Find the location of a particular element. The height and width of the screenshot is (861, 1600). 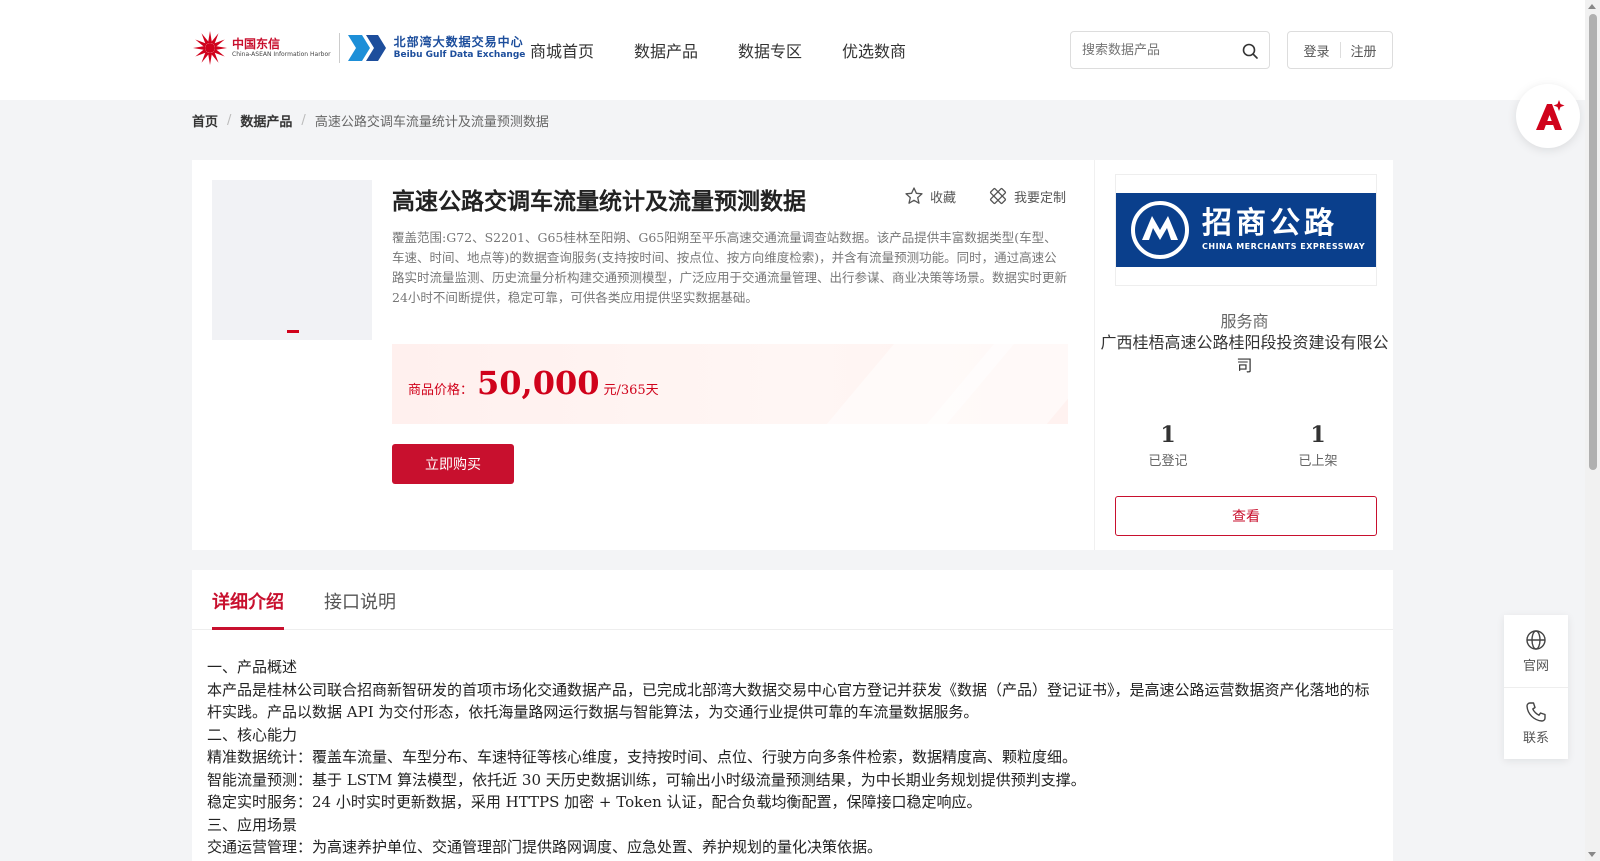

nav-item-home: 商城首页 is located at coordinates (562, 50).